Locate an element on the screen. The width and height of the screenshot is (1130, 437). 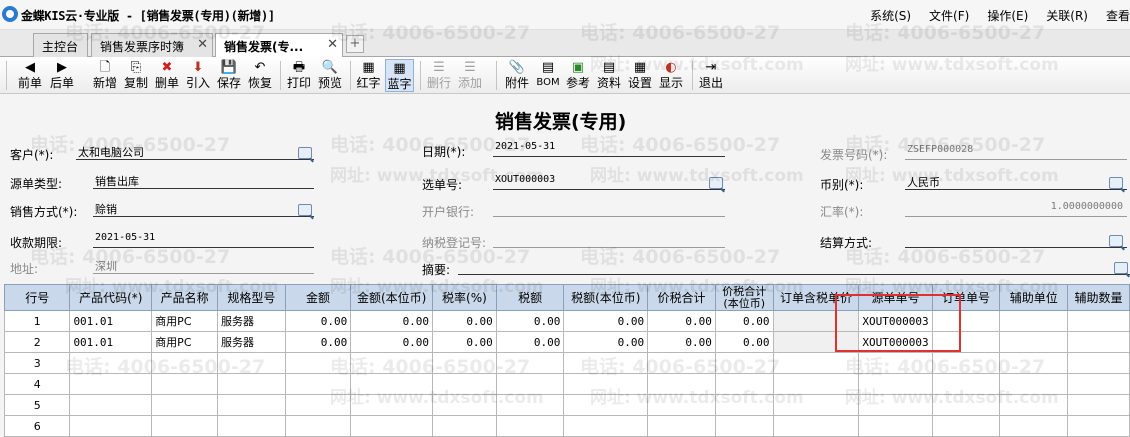
table-cell: 001.01 is located at coordinates (111, 321).